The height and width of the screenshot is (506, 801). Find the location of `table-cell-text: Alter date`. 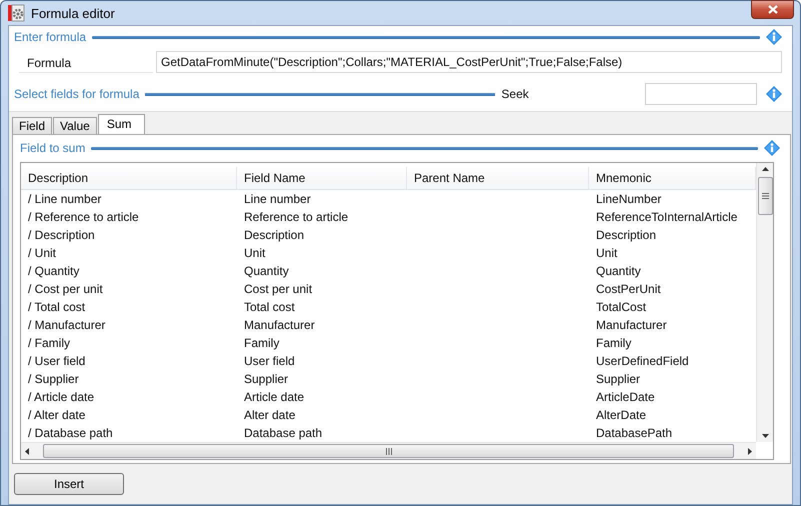

table-cell-text: Alter date is located at coordinates (269, 415).